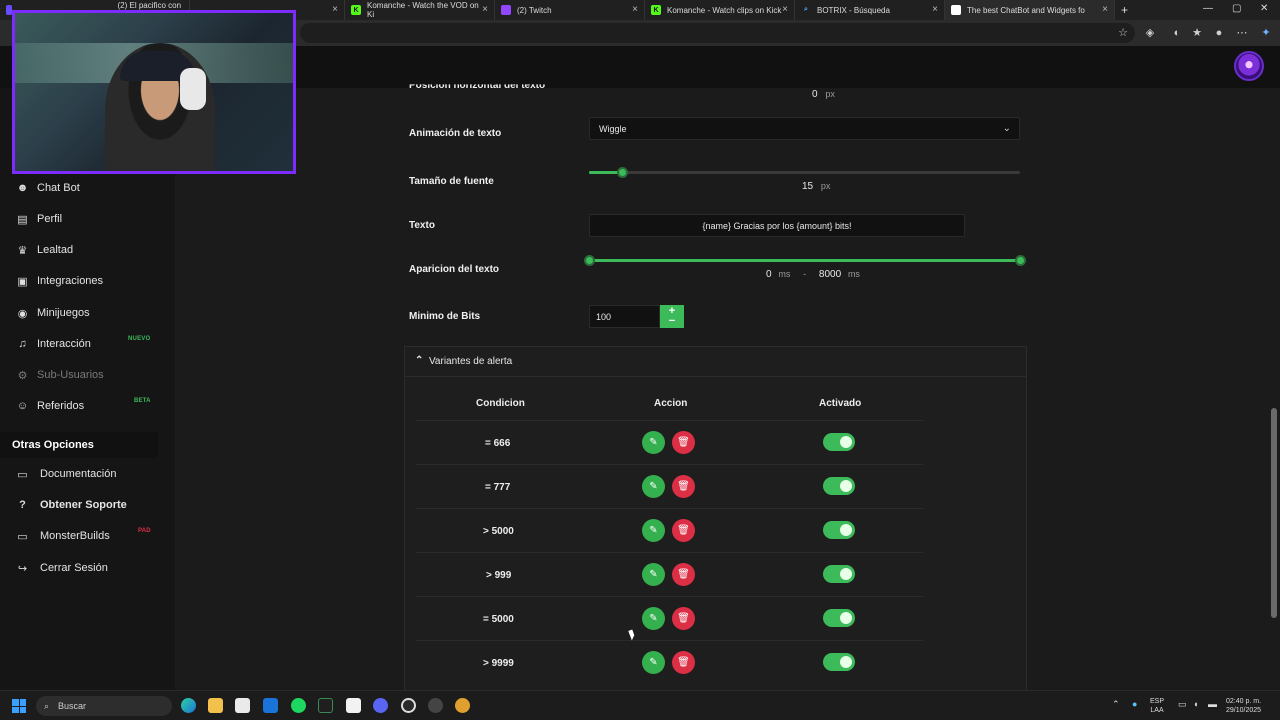 This screenshot has width=1280, height=720. What do you see at coordinates (1242, 33) in the screenshot?
I see `more-icon: ⋯` at bounding box center [1242, 33].